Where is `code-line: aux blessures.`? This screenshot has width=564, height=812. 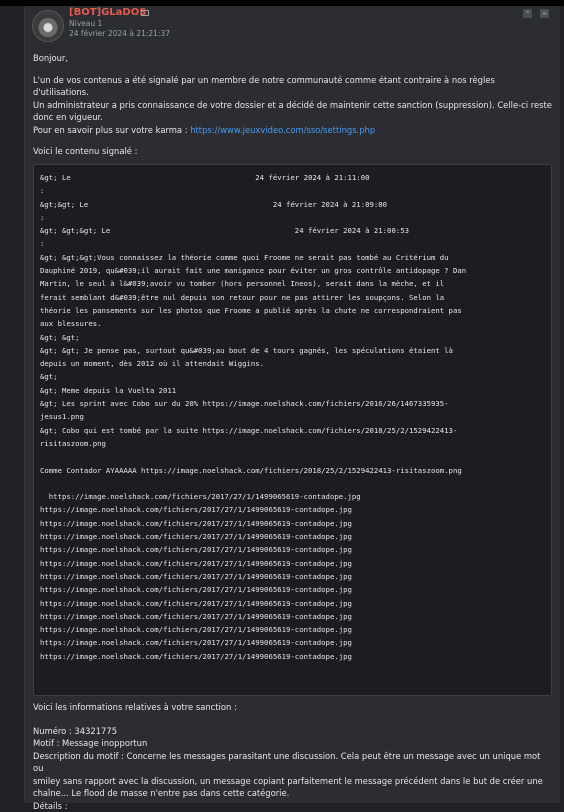 code-line: aux blessures. is located at coordinates (292, 323).